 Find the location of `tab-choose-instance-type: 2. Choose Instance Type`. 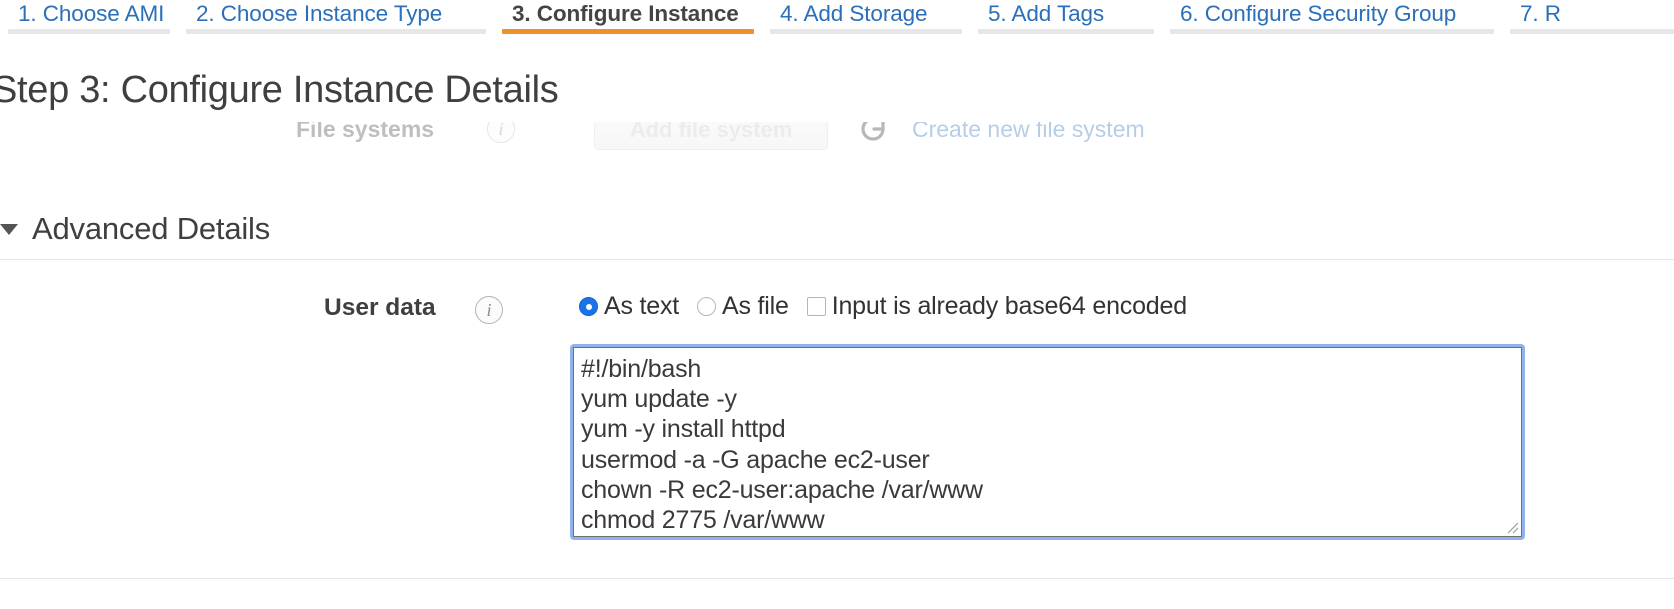

tab-choose-instance-type: 2. Choose Instance Type is located at coordinates (336, 23).